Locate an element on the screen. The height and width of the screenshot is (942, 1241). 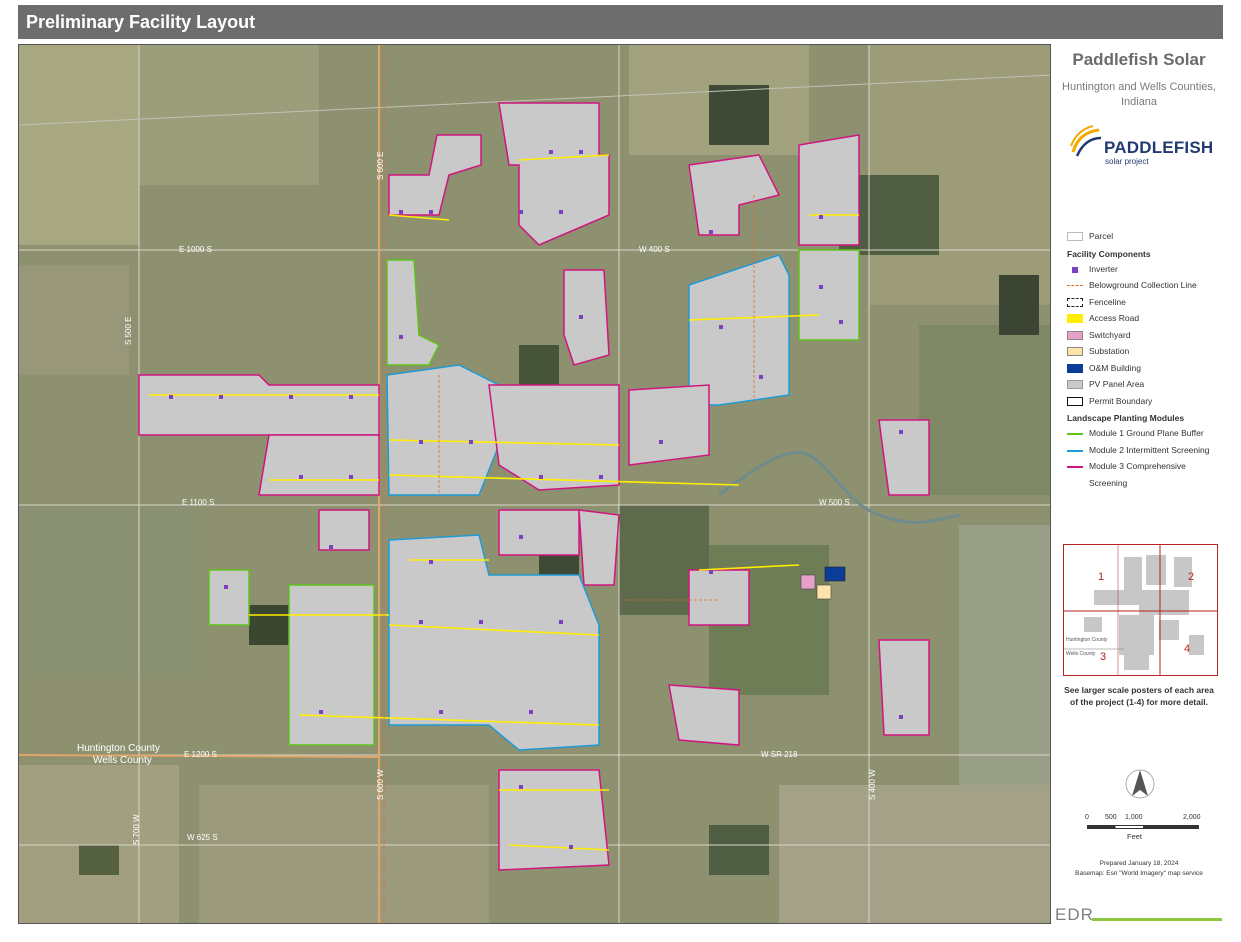
module1-swatch is located at coordinates (1075, 434).